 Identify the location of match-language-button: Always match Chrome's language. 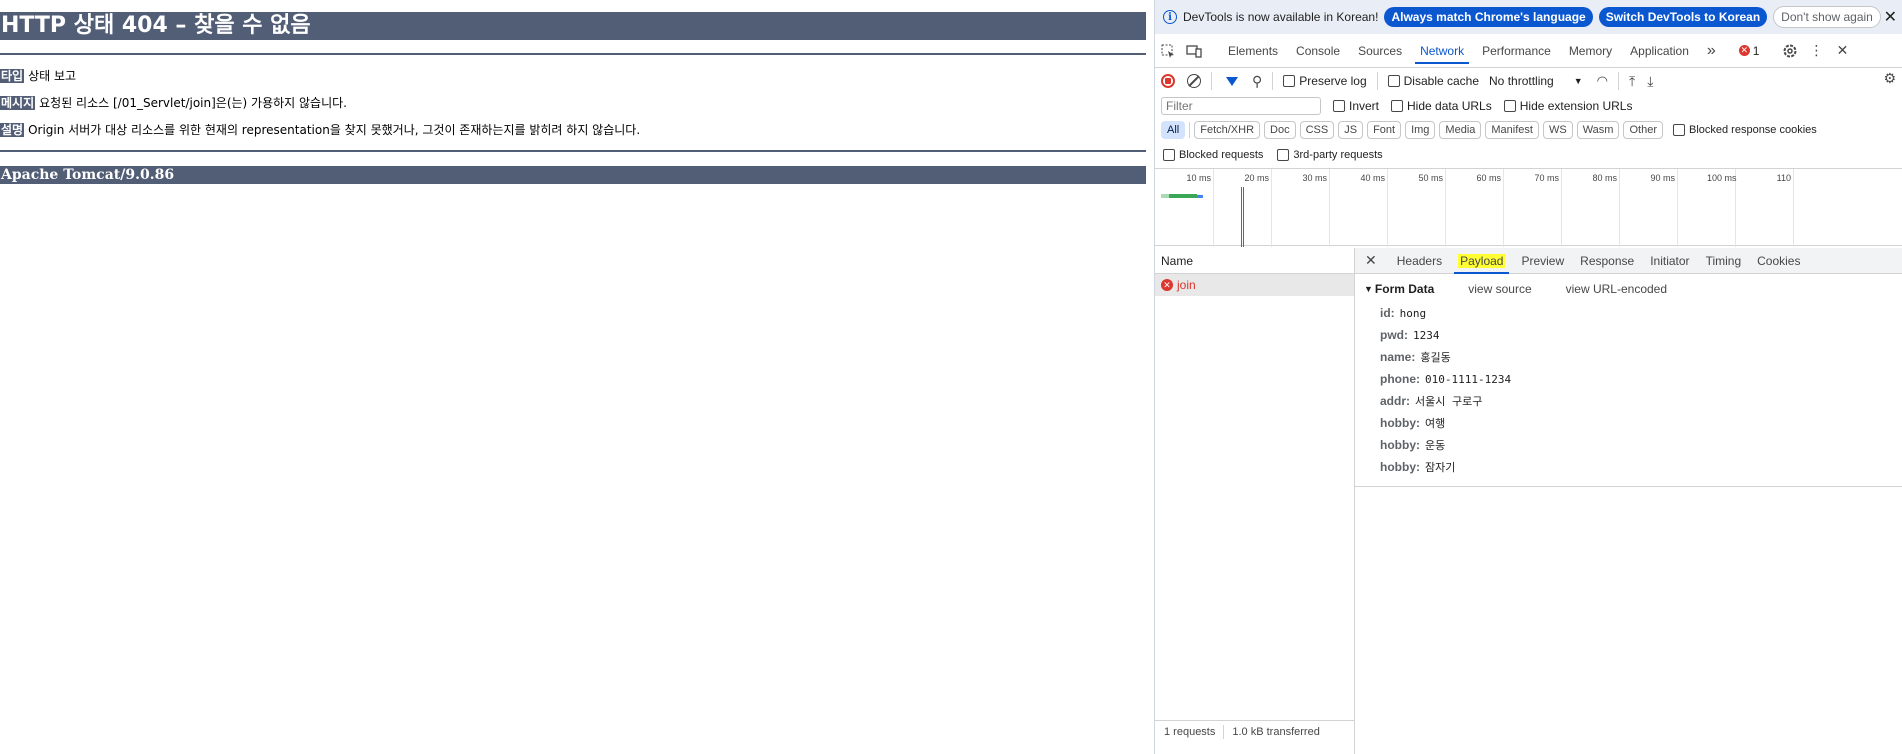
(1488, 17).